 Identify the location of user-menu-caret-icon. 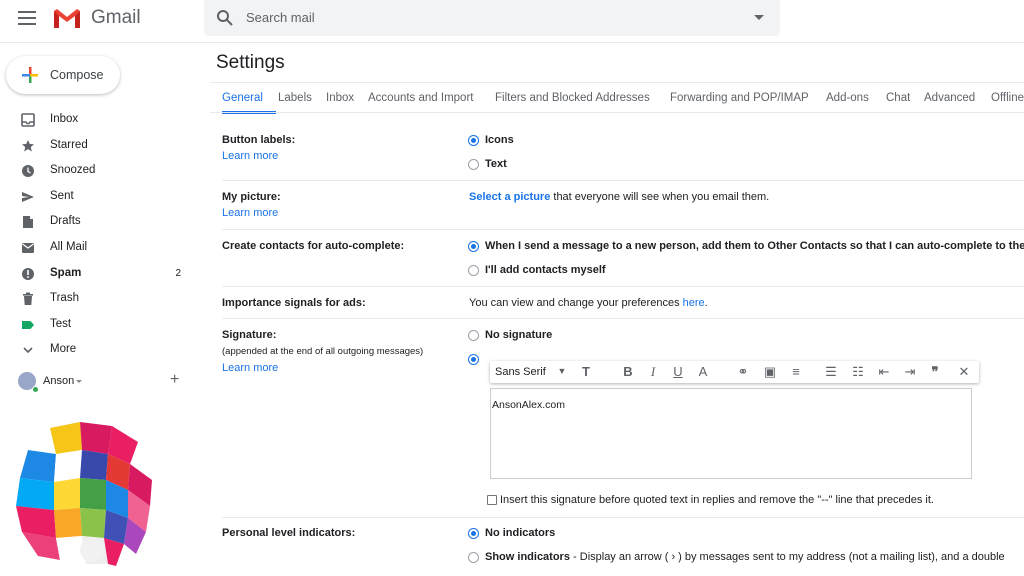
(79, 381).